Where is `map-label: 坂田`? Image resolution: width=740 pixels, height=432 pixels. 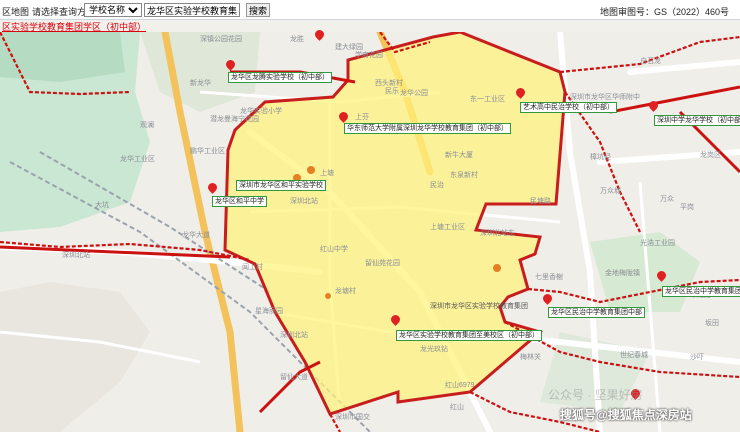
map-label: 坂田 is located at coordinates (712, 323).